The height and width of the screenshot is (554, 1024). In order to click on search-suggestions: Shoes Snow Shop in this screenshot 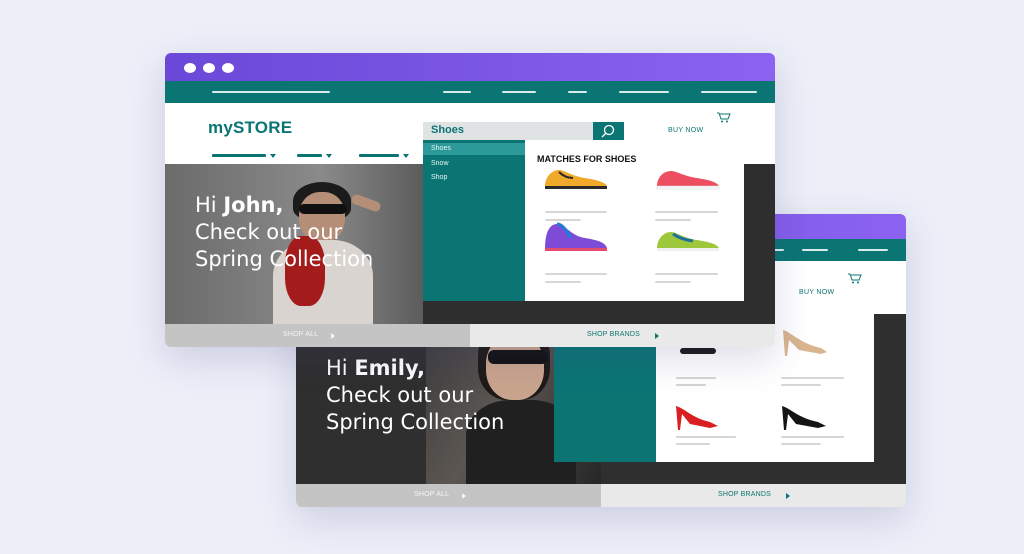, I will do `click(474, 220)`.